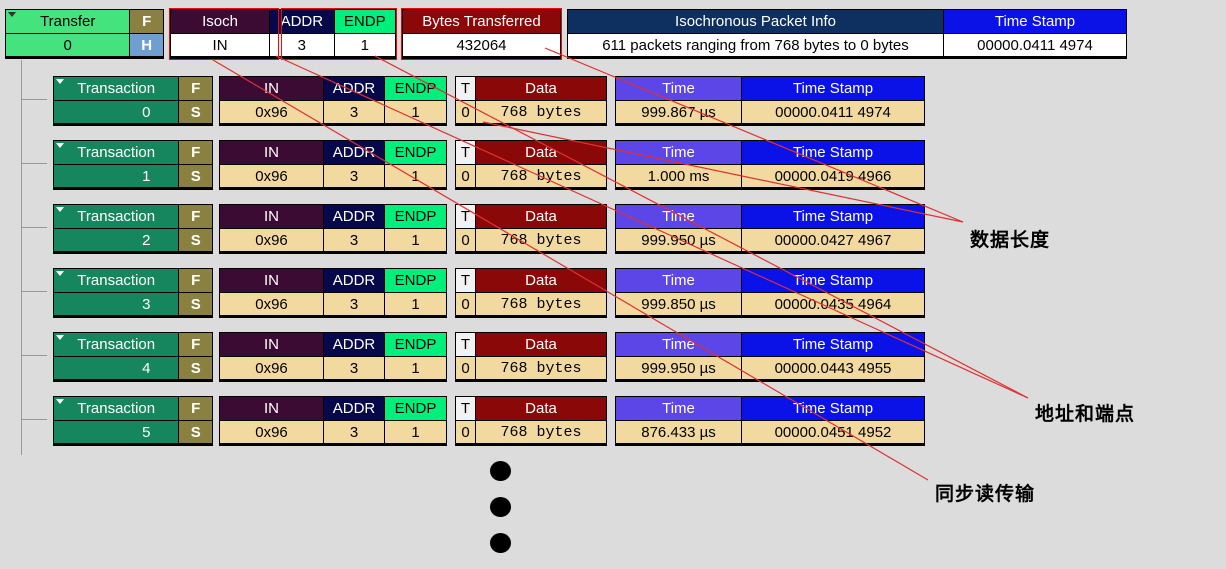  I want to click on transaction-index: 1, so click(116, 175).